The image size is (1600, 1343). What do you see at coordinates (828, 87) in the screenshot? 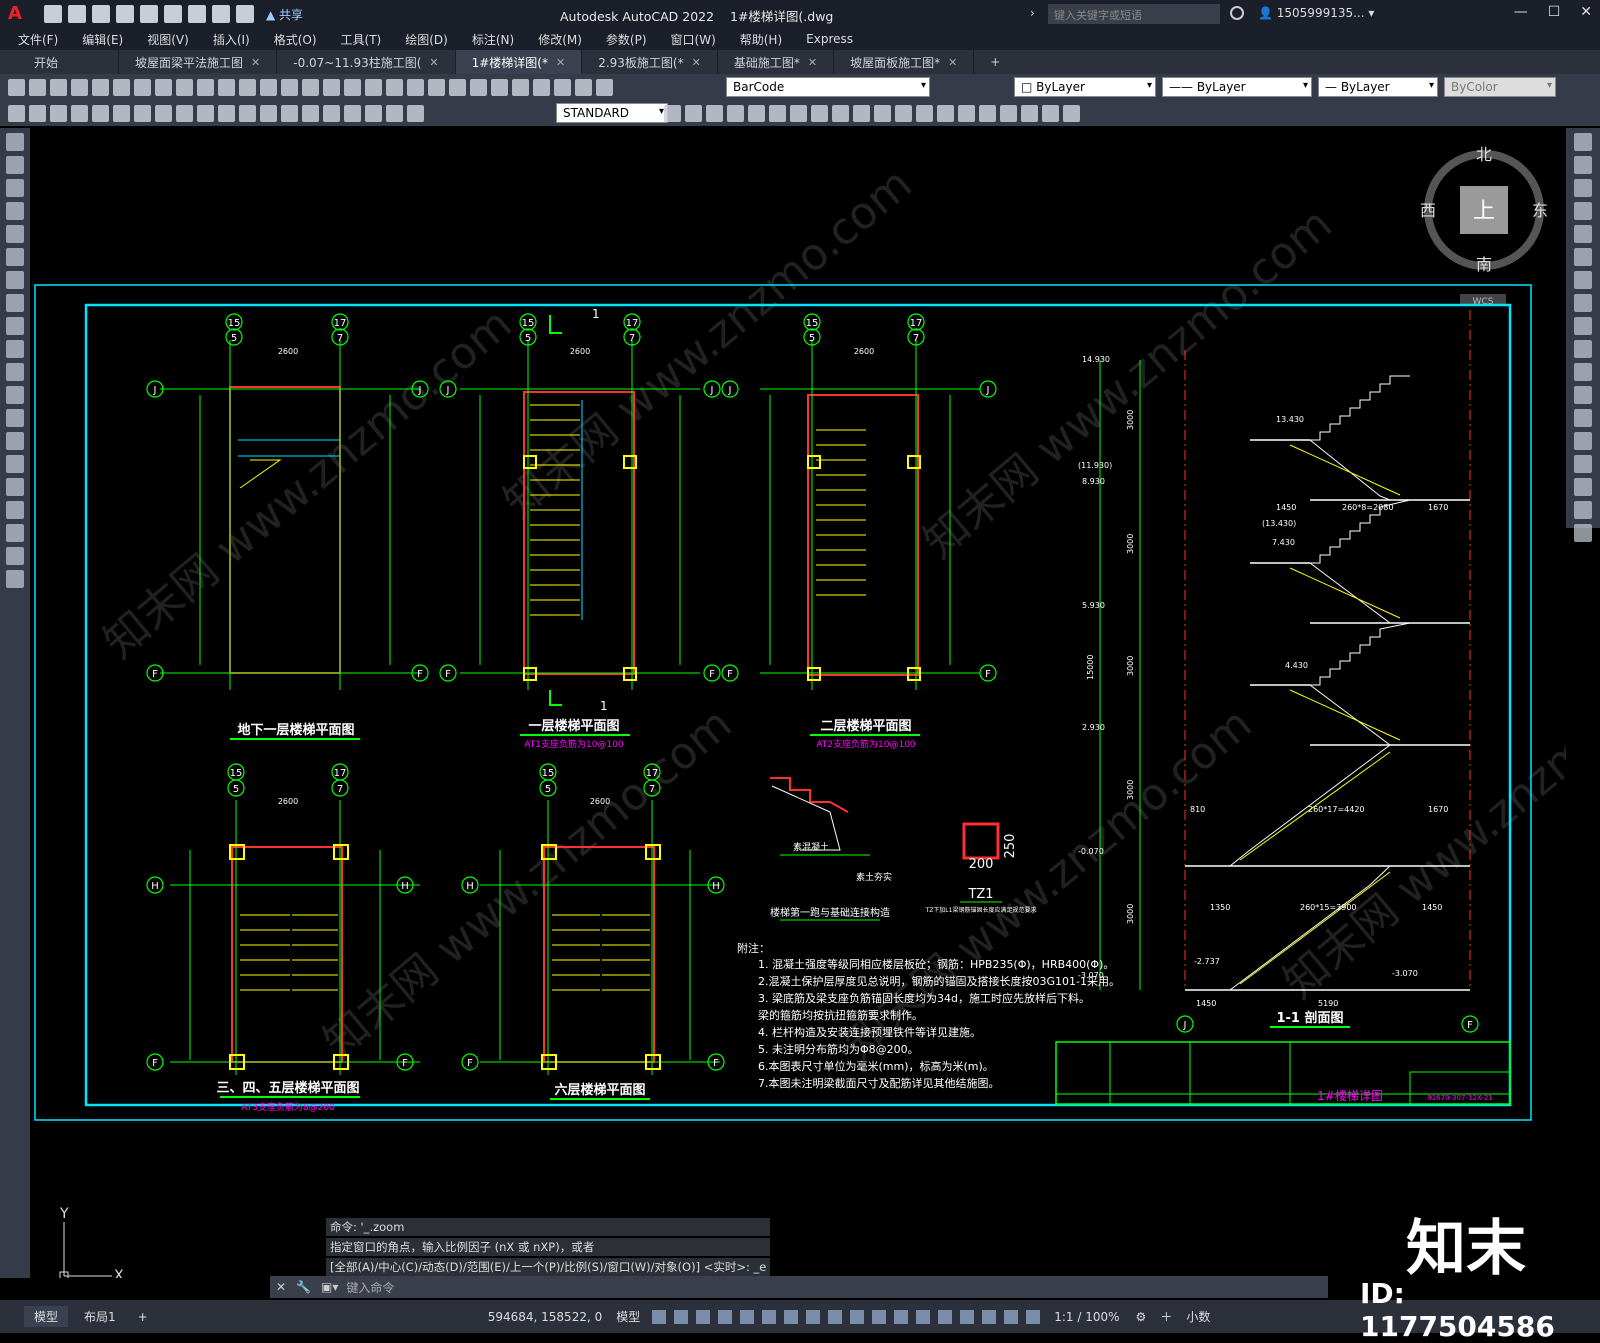
I see `layer-dropdown: BarCode ▾` at bounding box center [828, 87].